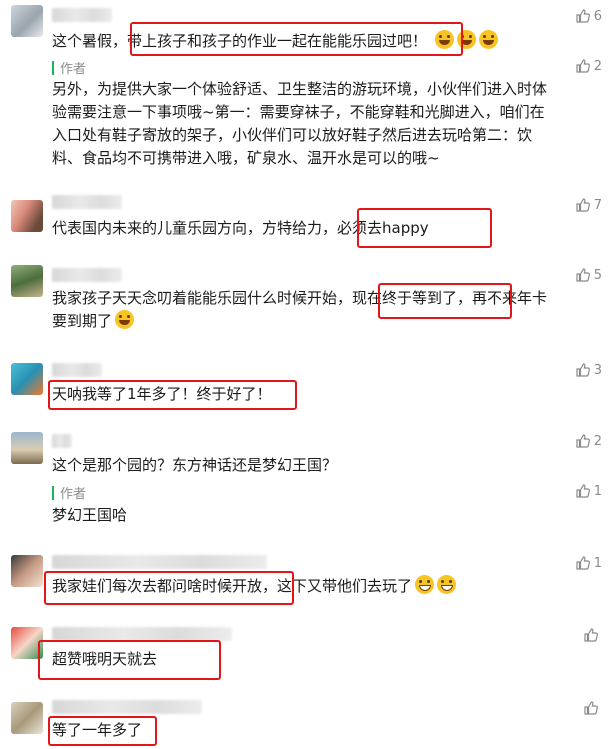 This screenshot has width=612, height=749. Describe the element at coordinates (597, 370) in the screenshot. I see `like-count: 3` at that location.